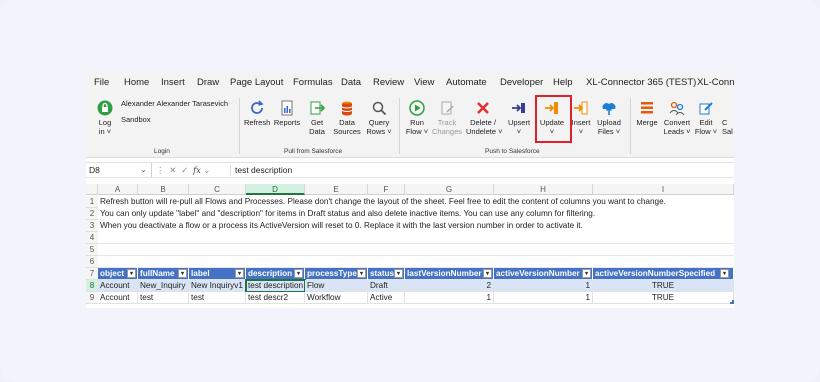 The image size is (820, 382). Describe the element at coordinates (257, 113) in the screenshot. I see `refresh-button: Refresh` at that location.